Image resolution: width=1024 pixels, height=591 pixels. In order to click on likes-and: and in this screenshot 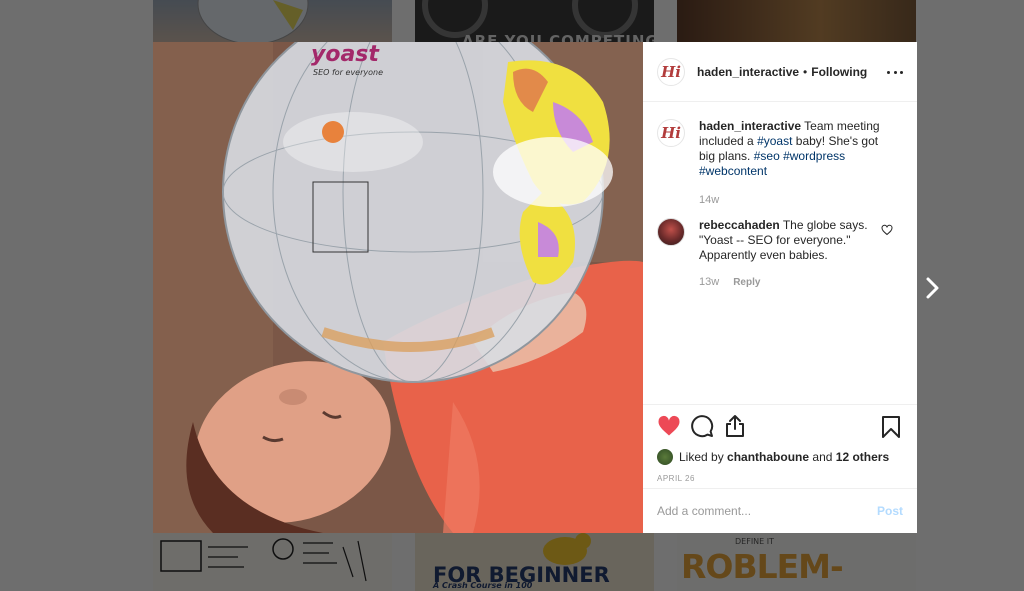, I will do `click(822, 457)`.